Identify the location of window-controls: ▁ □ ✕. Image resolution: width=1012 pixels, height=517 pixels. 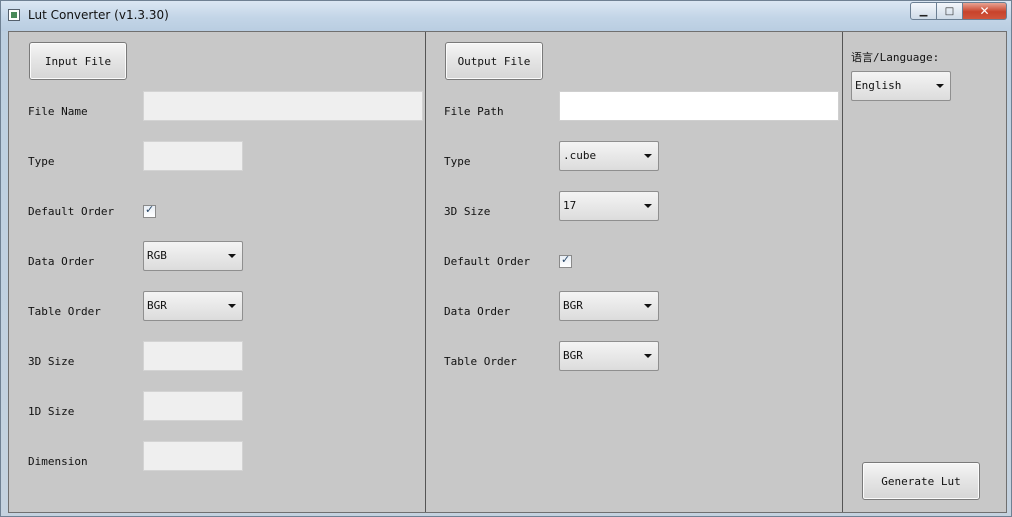
(958, 11).